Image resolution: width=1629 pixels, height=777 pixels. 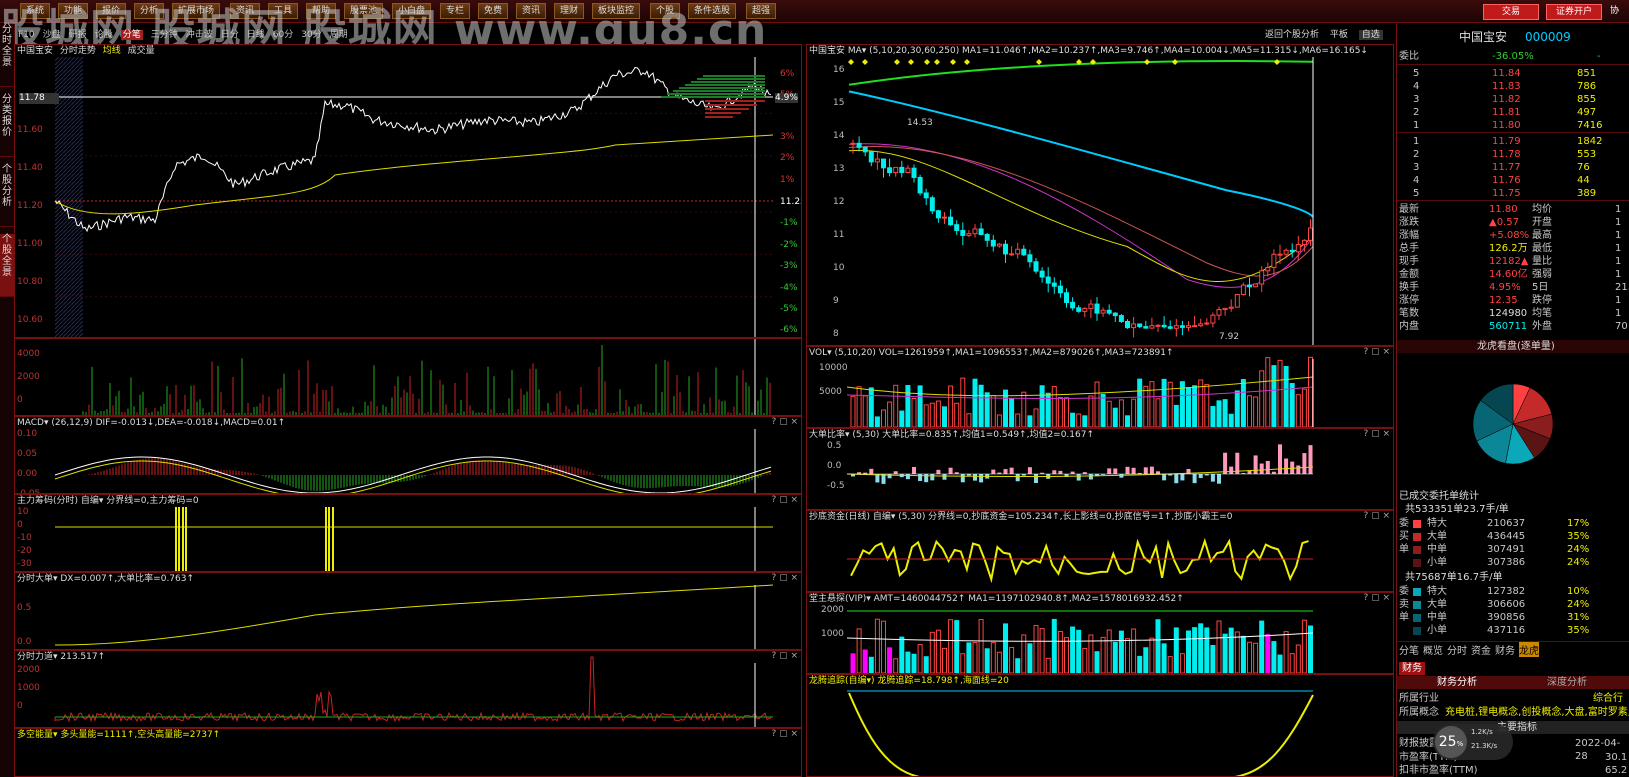 I want to click on toolbar-item: 周期, so click(x=339, y=35).